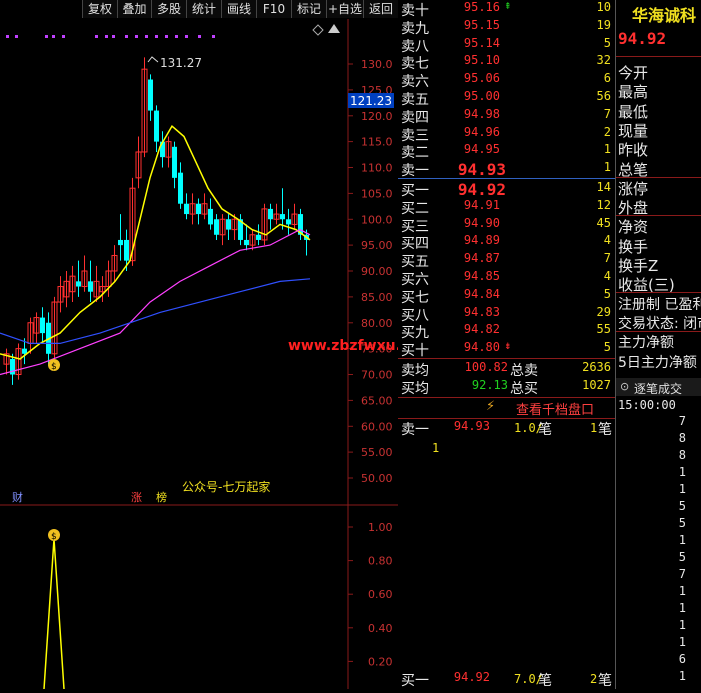 This screenshot has width=701, height=693. I want to click on sell-8-volume: 5, so click(607, 42).